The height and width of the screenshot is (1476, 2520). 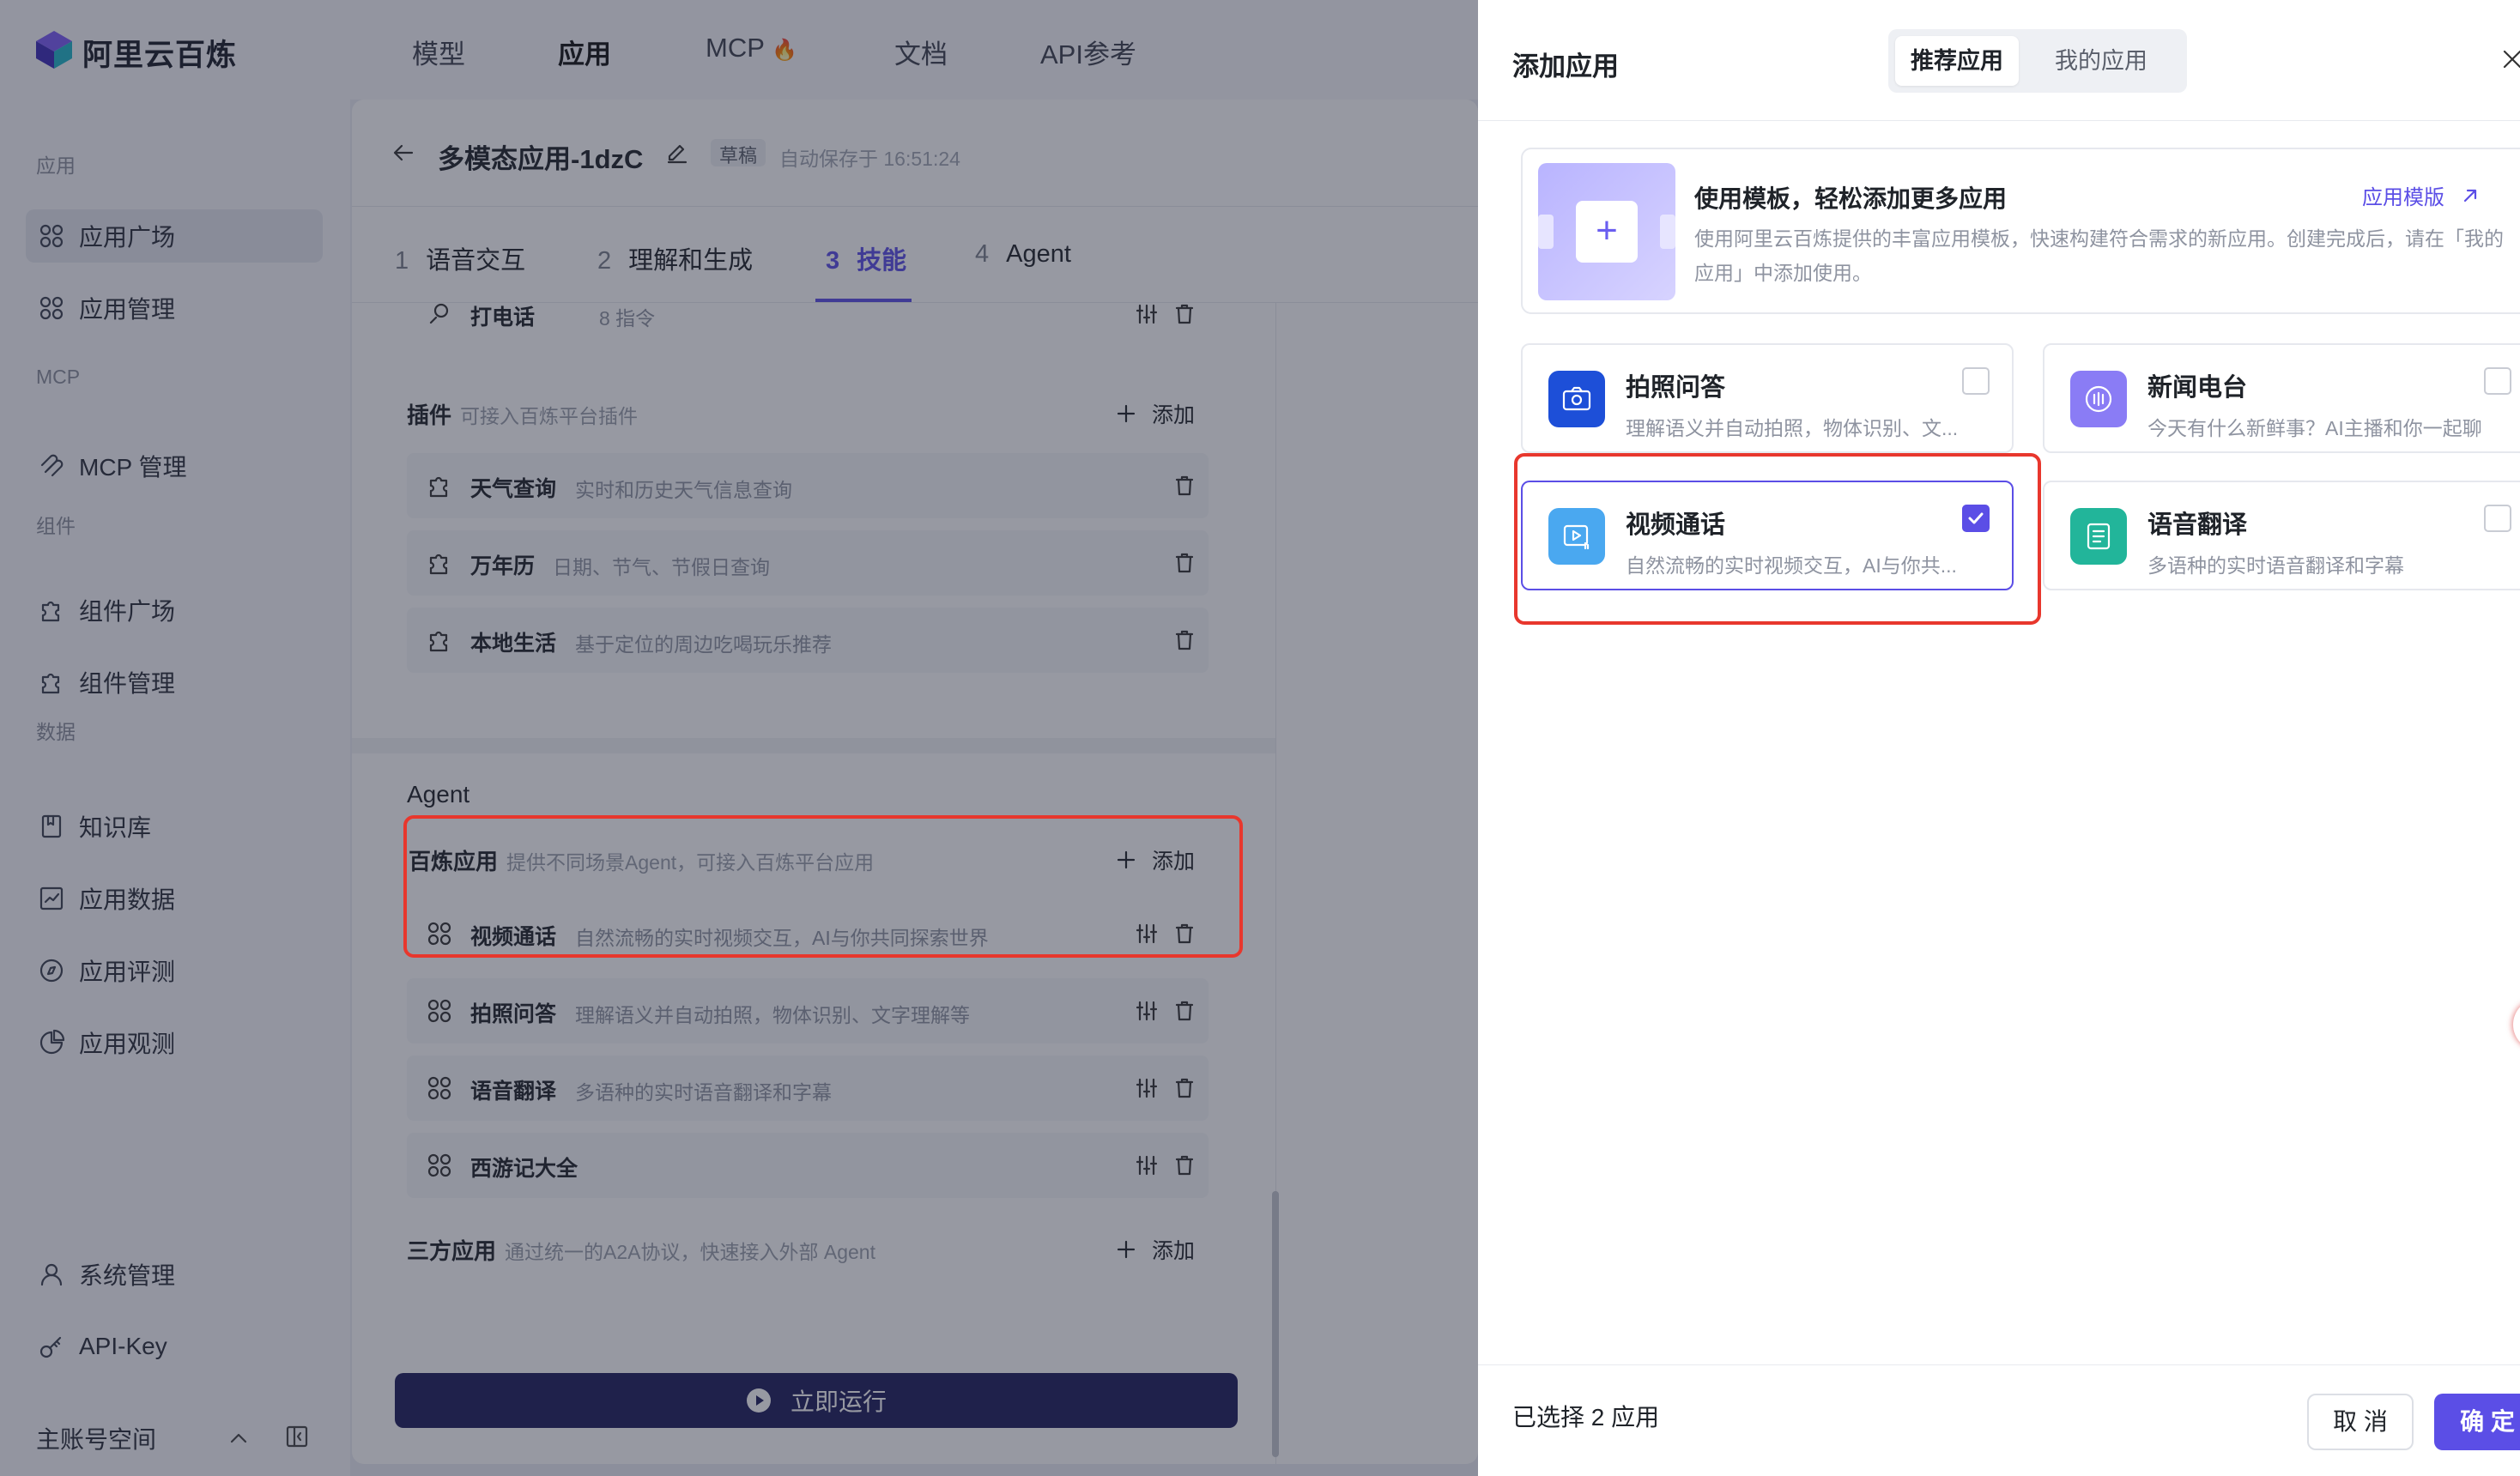 I want to click on card-name: 拍照问答, so click(x=1676, y=388).